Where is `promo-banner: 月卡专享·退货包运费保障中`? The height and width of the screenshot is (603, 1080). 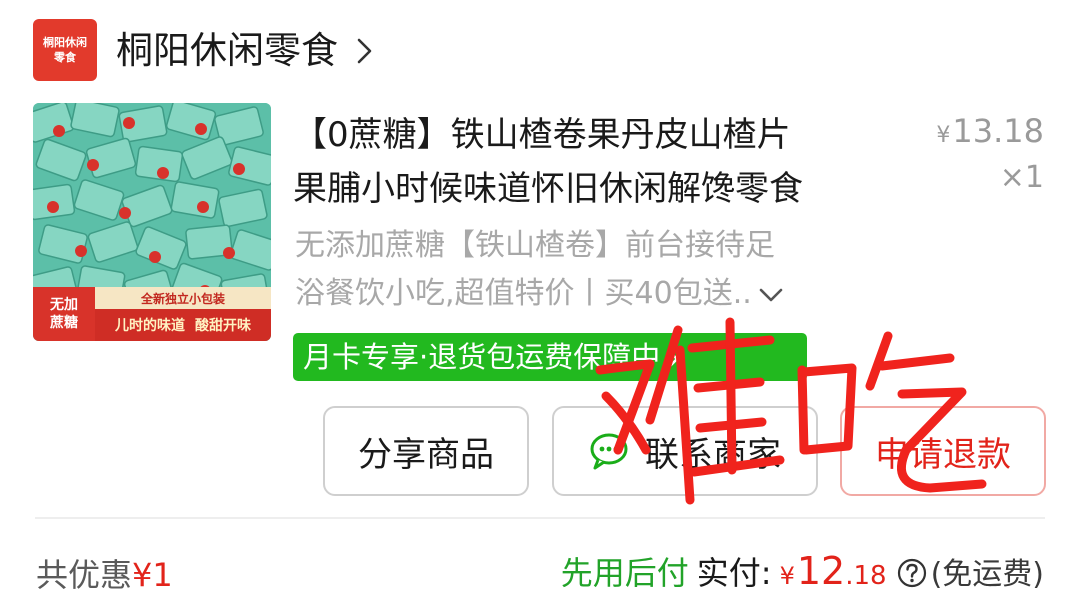 promo-banner: 月卡专享·退货包运费保障中 is located at coordinates (550, 357).